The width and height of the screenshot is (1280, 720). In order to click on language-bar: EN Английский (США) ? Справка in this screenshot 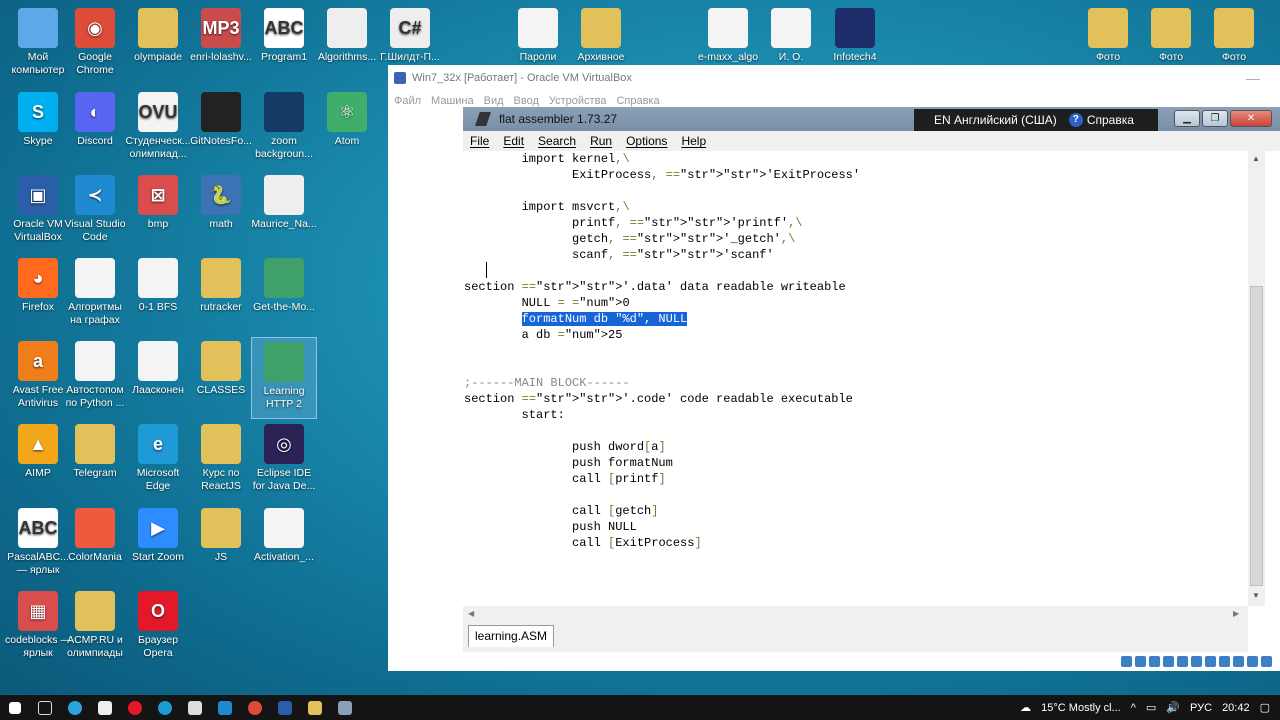, I will do `click(1036, 120)`.